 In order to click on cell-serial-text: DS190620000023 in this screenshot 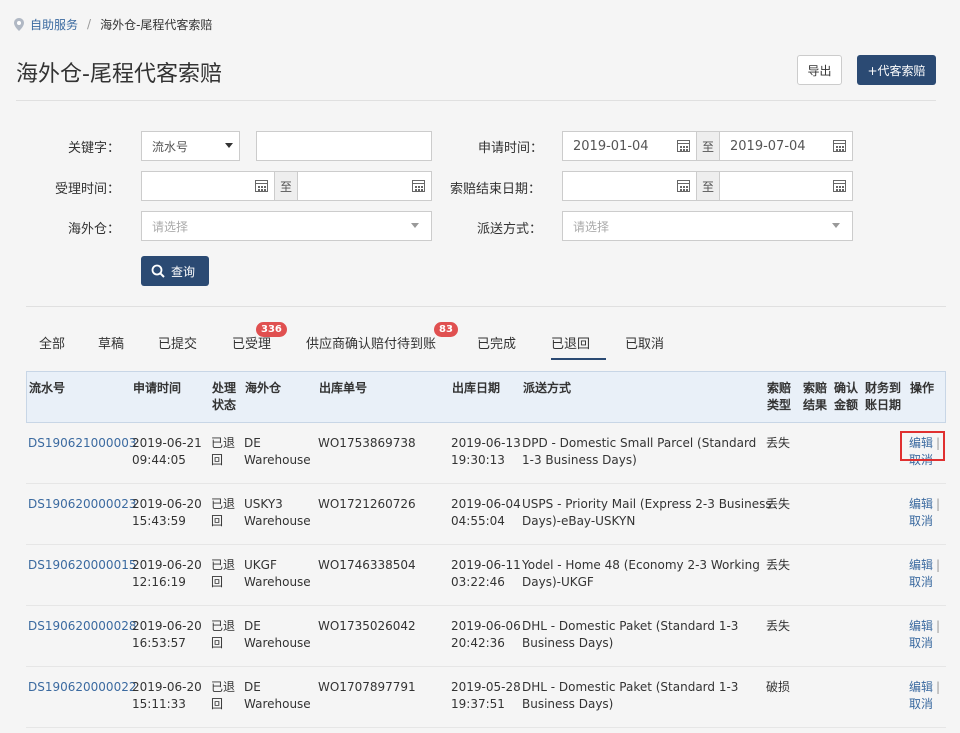, I will do `click(82, 504)`.